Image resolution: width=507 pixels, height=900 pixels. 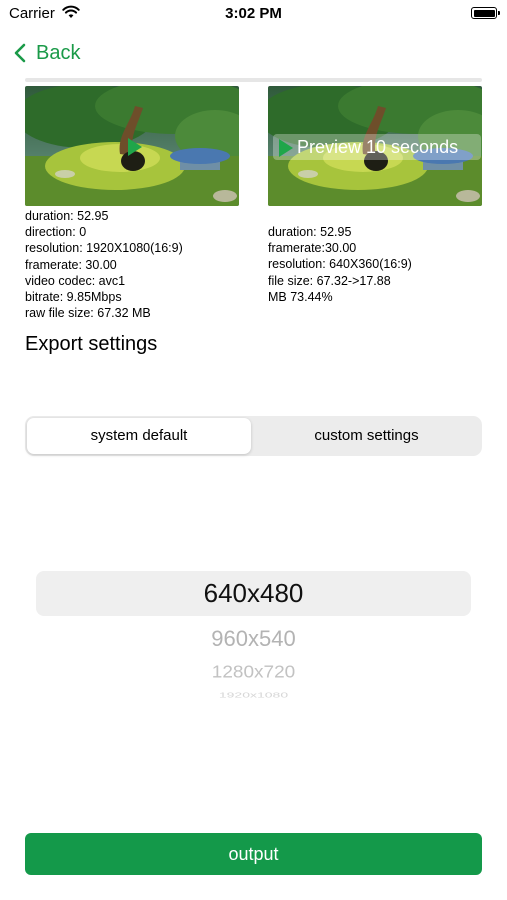 What do you see at coordinates (71, 264) in the screenshot?
I see `info-line: framerate: 30.00` at bounding box center [71, 264].